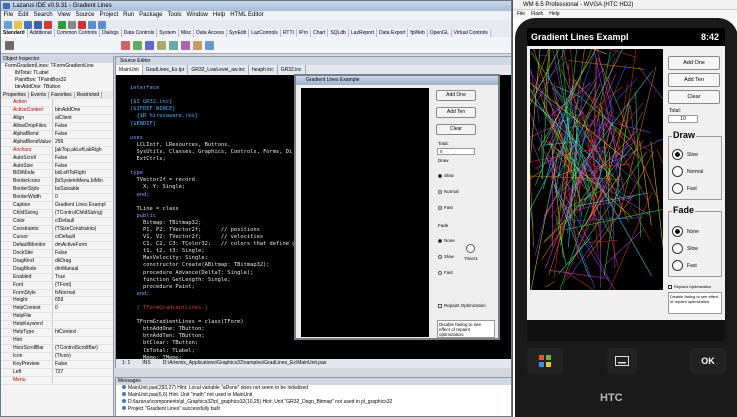 The image size is (737, 417). I want to click on palette-tab: Common Controls, so click(77, 33).